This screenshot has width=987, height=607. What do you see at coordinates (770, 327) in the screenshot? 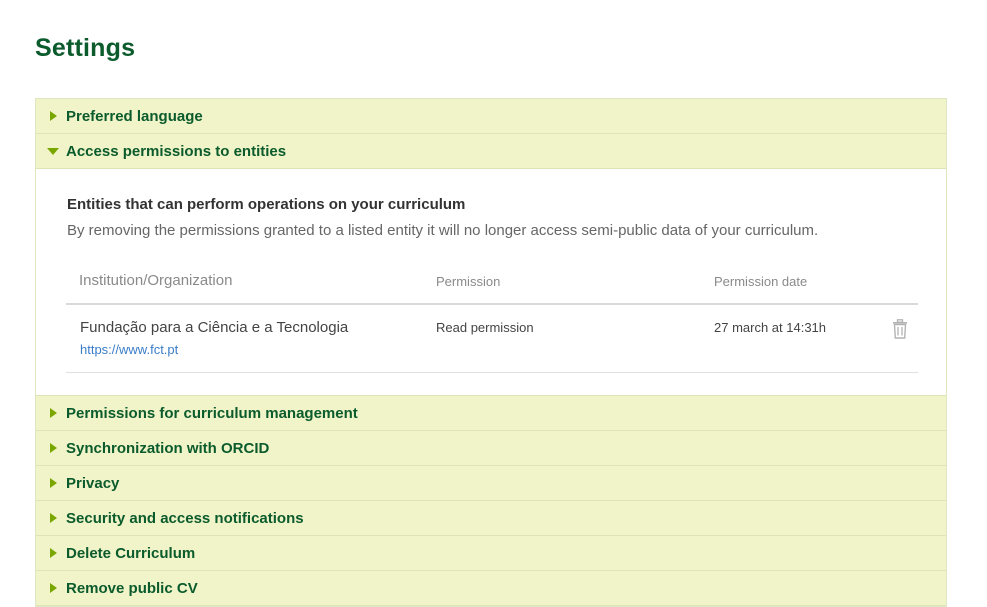
I see `permission-date: 27 march at 14:31h` at bounding box center [770, 327].